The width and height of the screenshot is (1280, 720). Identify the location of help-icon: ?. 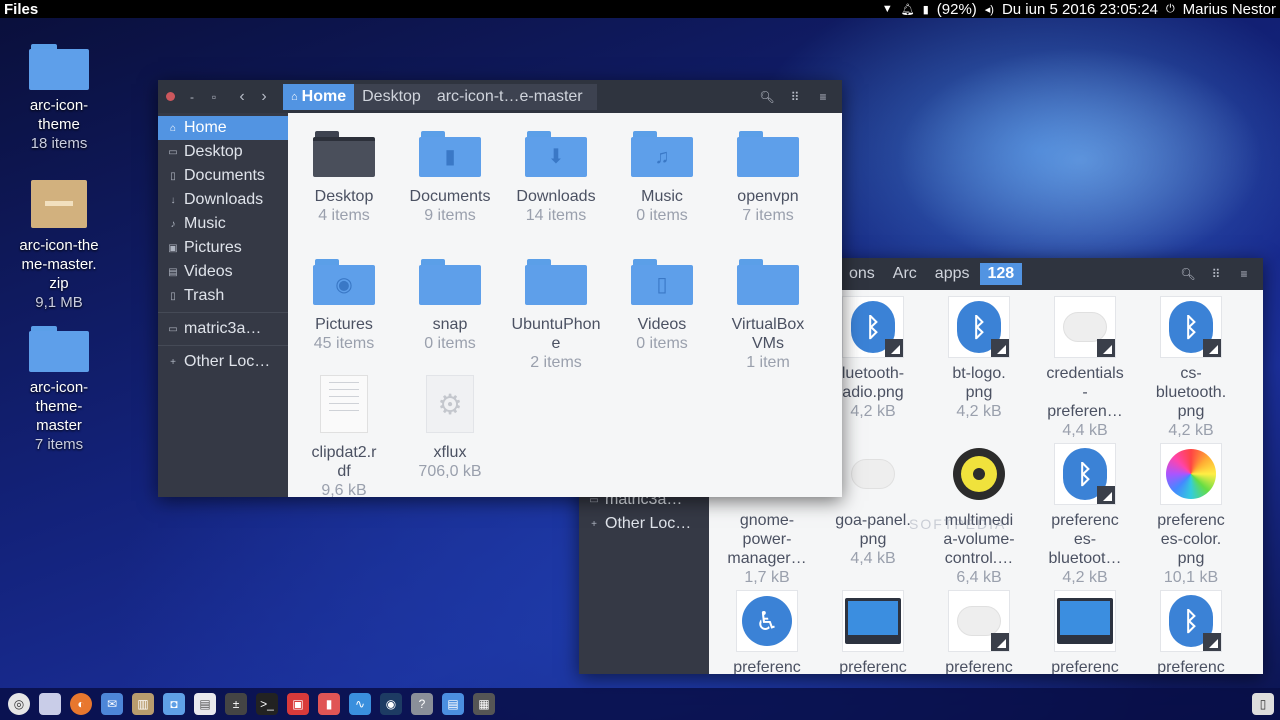
(422, 704).